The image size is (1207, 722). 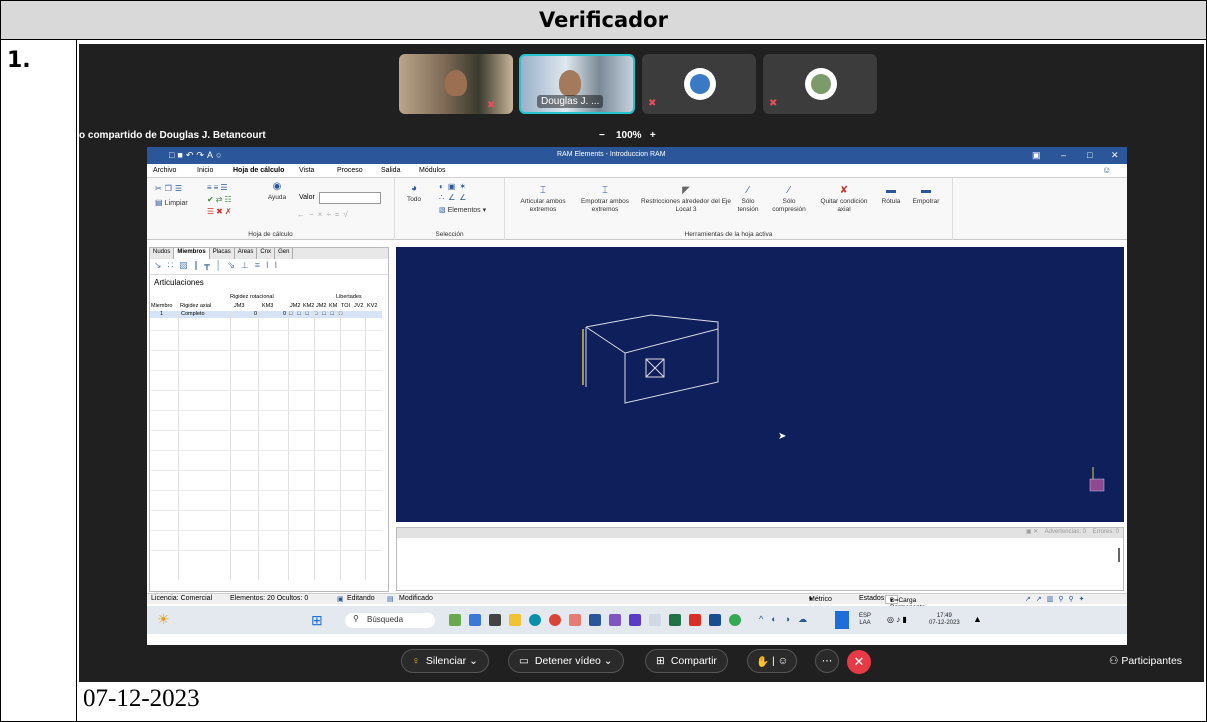 What do you see at coordinates (182, 598) in the screenshot?
I see `status-licencia: Licencia: Comercial` at bounding box center [182, 598].